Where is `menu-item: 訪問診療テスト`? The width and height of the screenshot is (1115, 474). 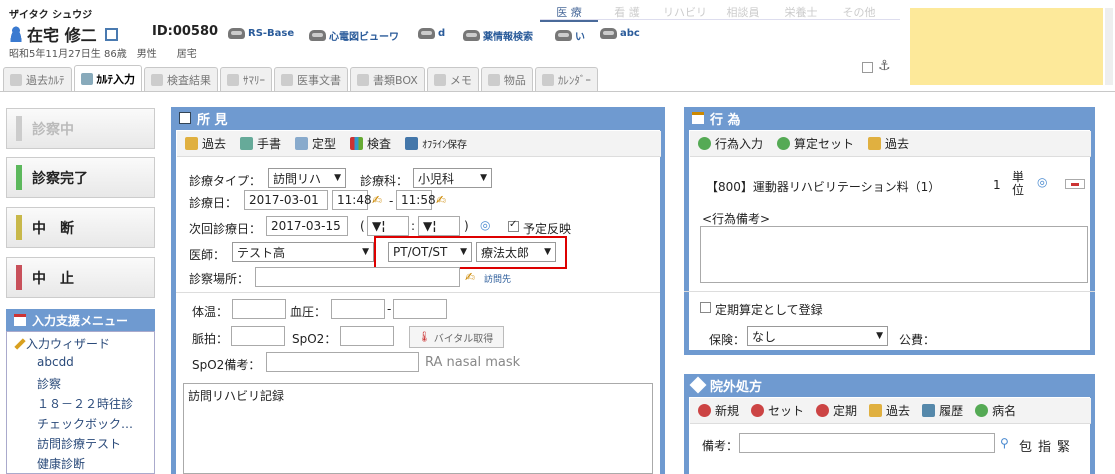
menu-item: 訪問診療テスト is located at coordinates (79, 443).